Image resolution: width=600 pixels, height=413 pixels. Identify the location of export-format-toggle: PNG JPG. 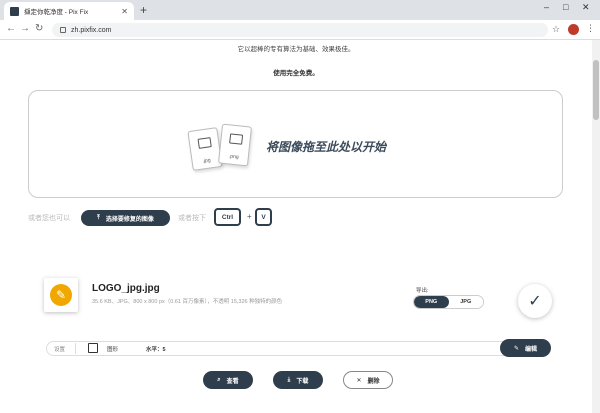
(448, 302).